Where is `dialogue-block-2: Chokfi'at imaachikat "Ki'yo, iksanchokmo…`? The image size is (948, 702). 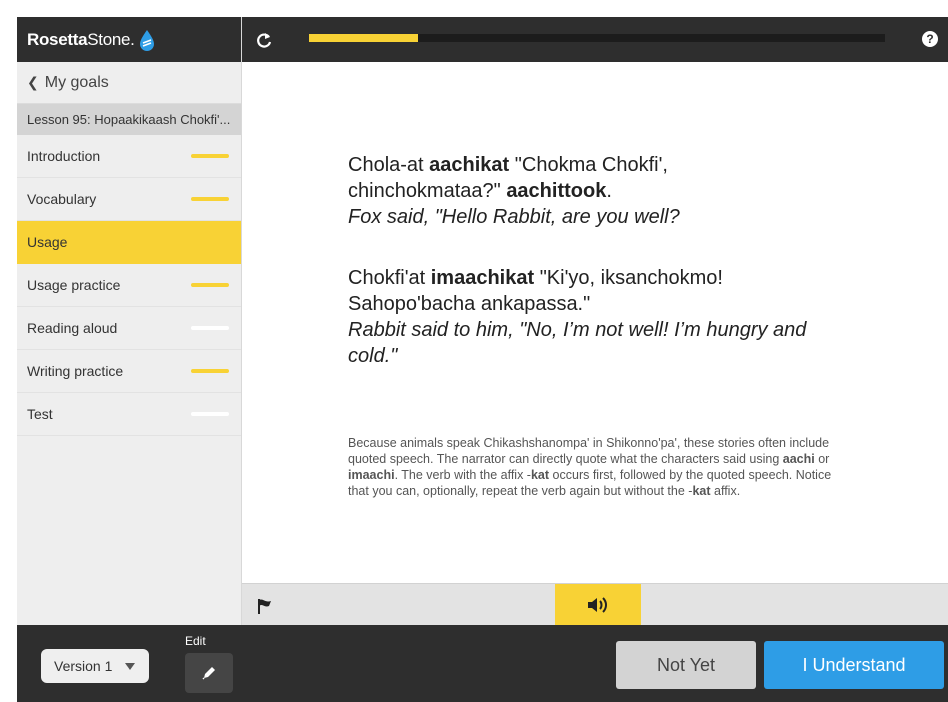
dialogue-block-2: Chokfi'at imaachikat "Ki'yo, iksanchokmo… is located at coordinates (583, 317).